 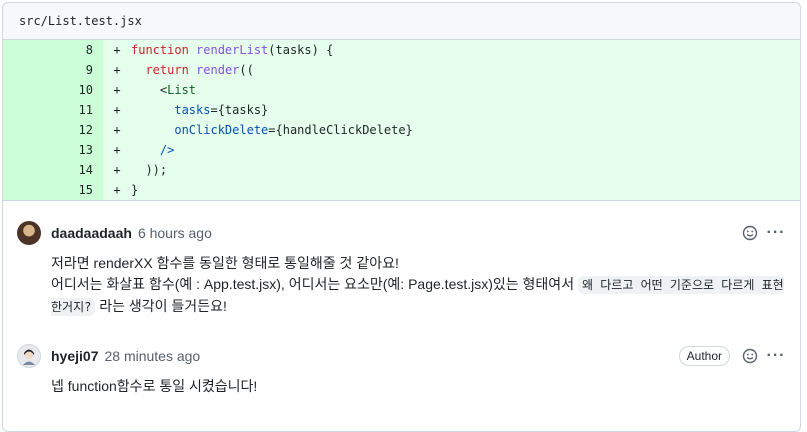 I want to click on code-token: renderList, so click(x=232, y=50).